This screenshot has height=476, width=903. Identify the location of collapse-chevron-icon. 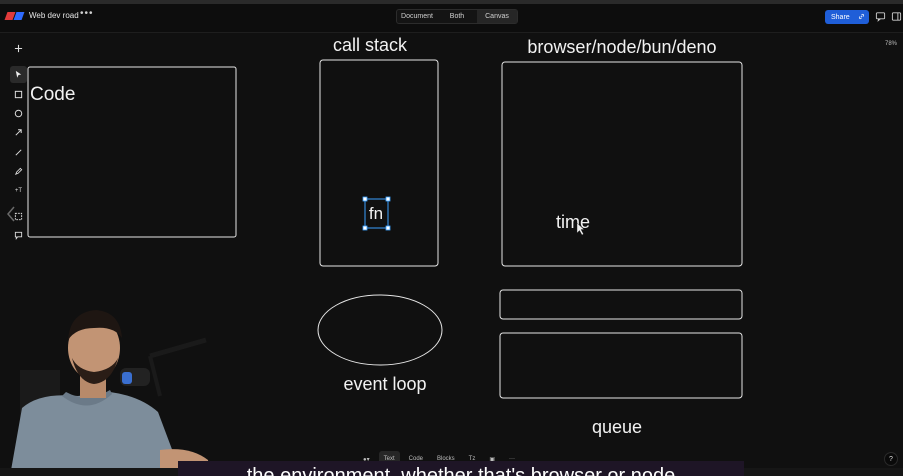
(11, 214).